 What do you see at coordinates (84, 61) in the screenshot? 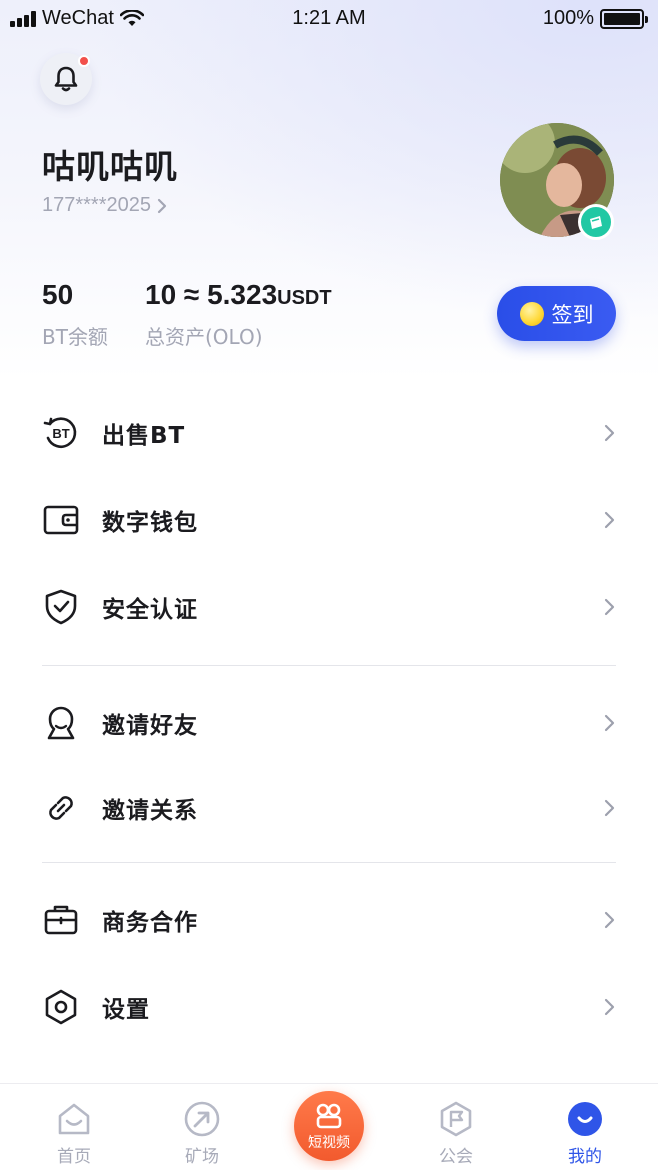
I see `notification-dot` at bounding box center [84, 61].